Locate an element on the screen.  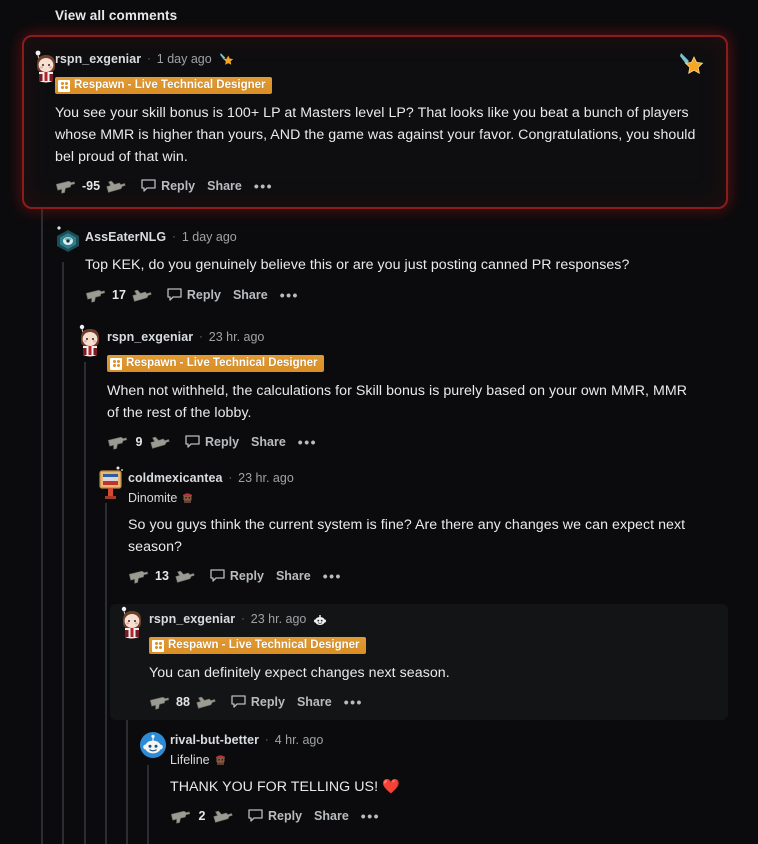
comment-header: rspn_exgeniar · 23 hr. ago is located at coordinates (417, 337).